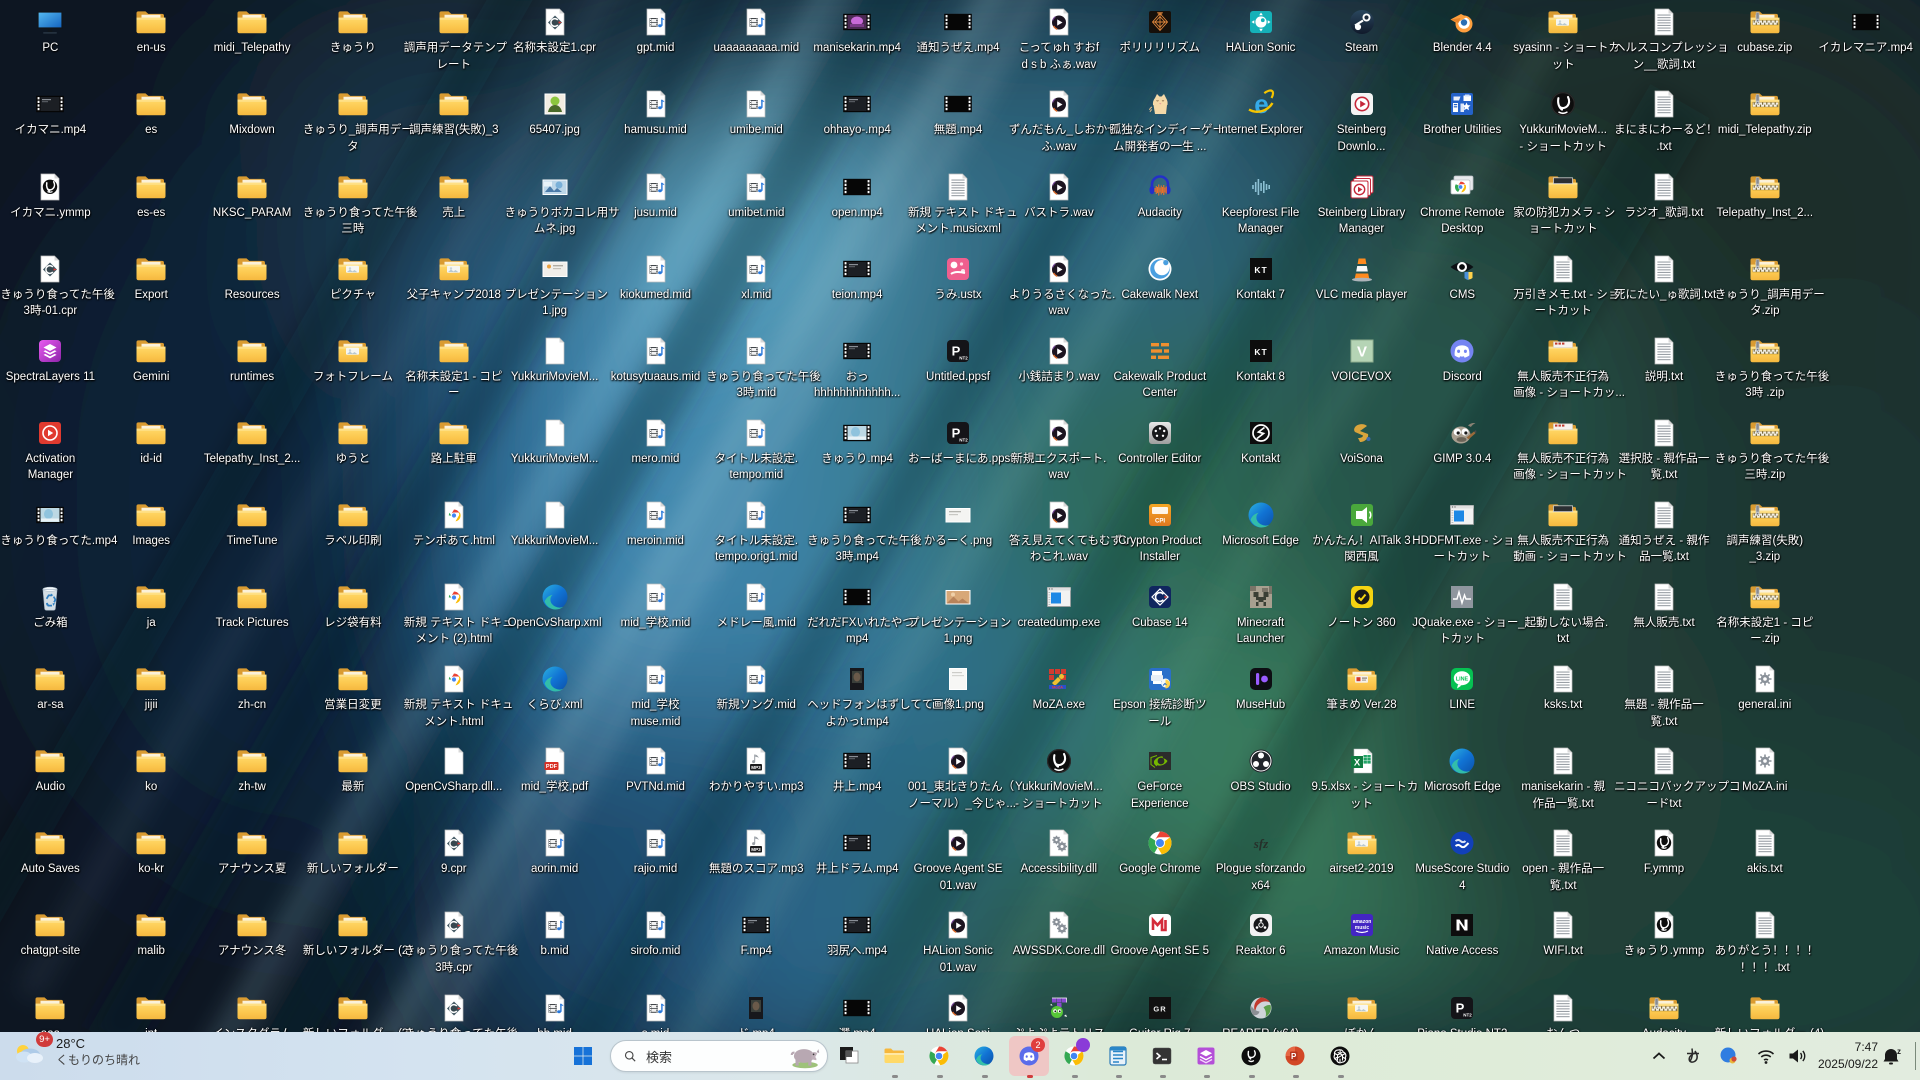  Describe the element at coordinates (1294, 1056) in the screenshot. I see `svg-text: P` at that location.